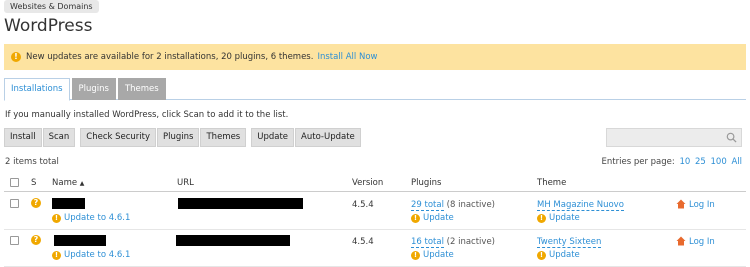 Image resolution: width=750 pixels, height=267 pixels. Describe the element at coordinates (14, 182) in the screenshot. I see `select-all-checkbox` at that location.